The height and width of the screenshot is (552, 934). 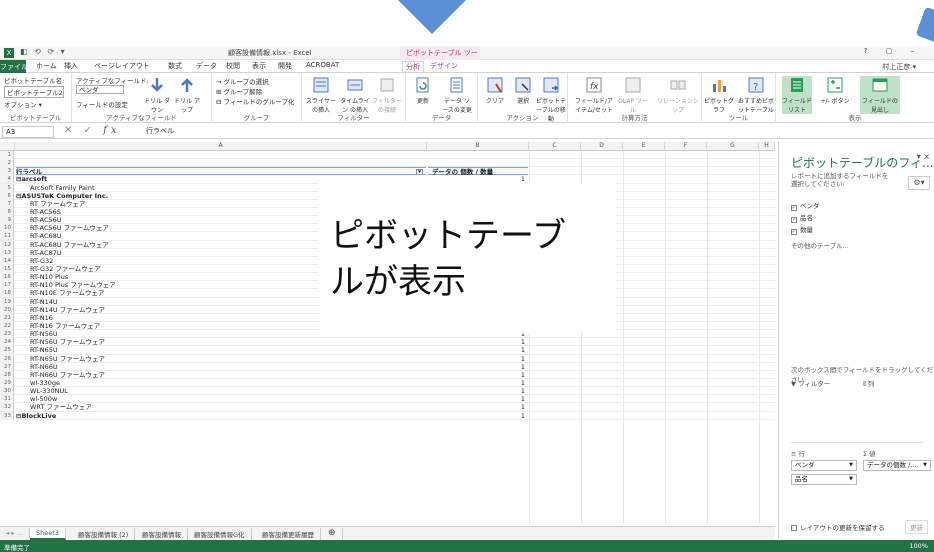 I want to click on cell-a: WL-330NUL, so click(x=221, y=391).